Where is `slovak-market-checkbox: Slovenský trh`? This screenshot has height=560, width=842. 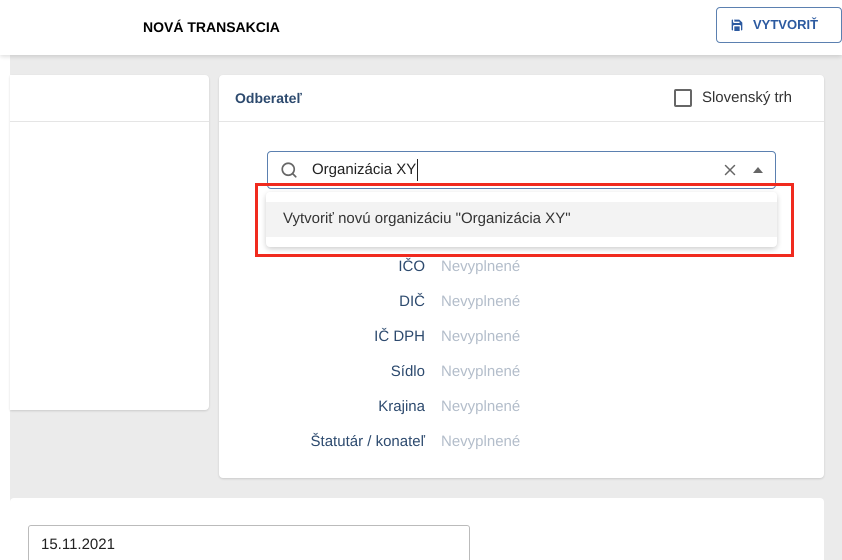 slovak-market-checkbox: Slovenský trh is located at coordinates (733, 98).